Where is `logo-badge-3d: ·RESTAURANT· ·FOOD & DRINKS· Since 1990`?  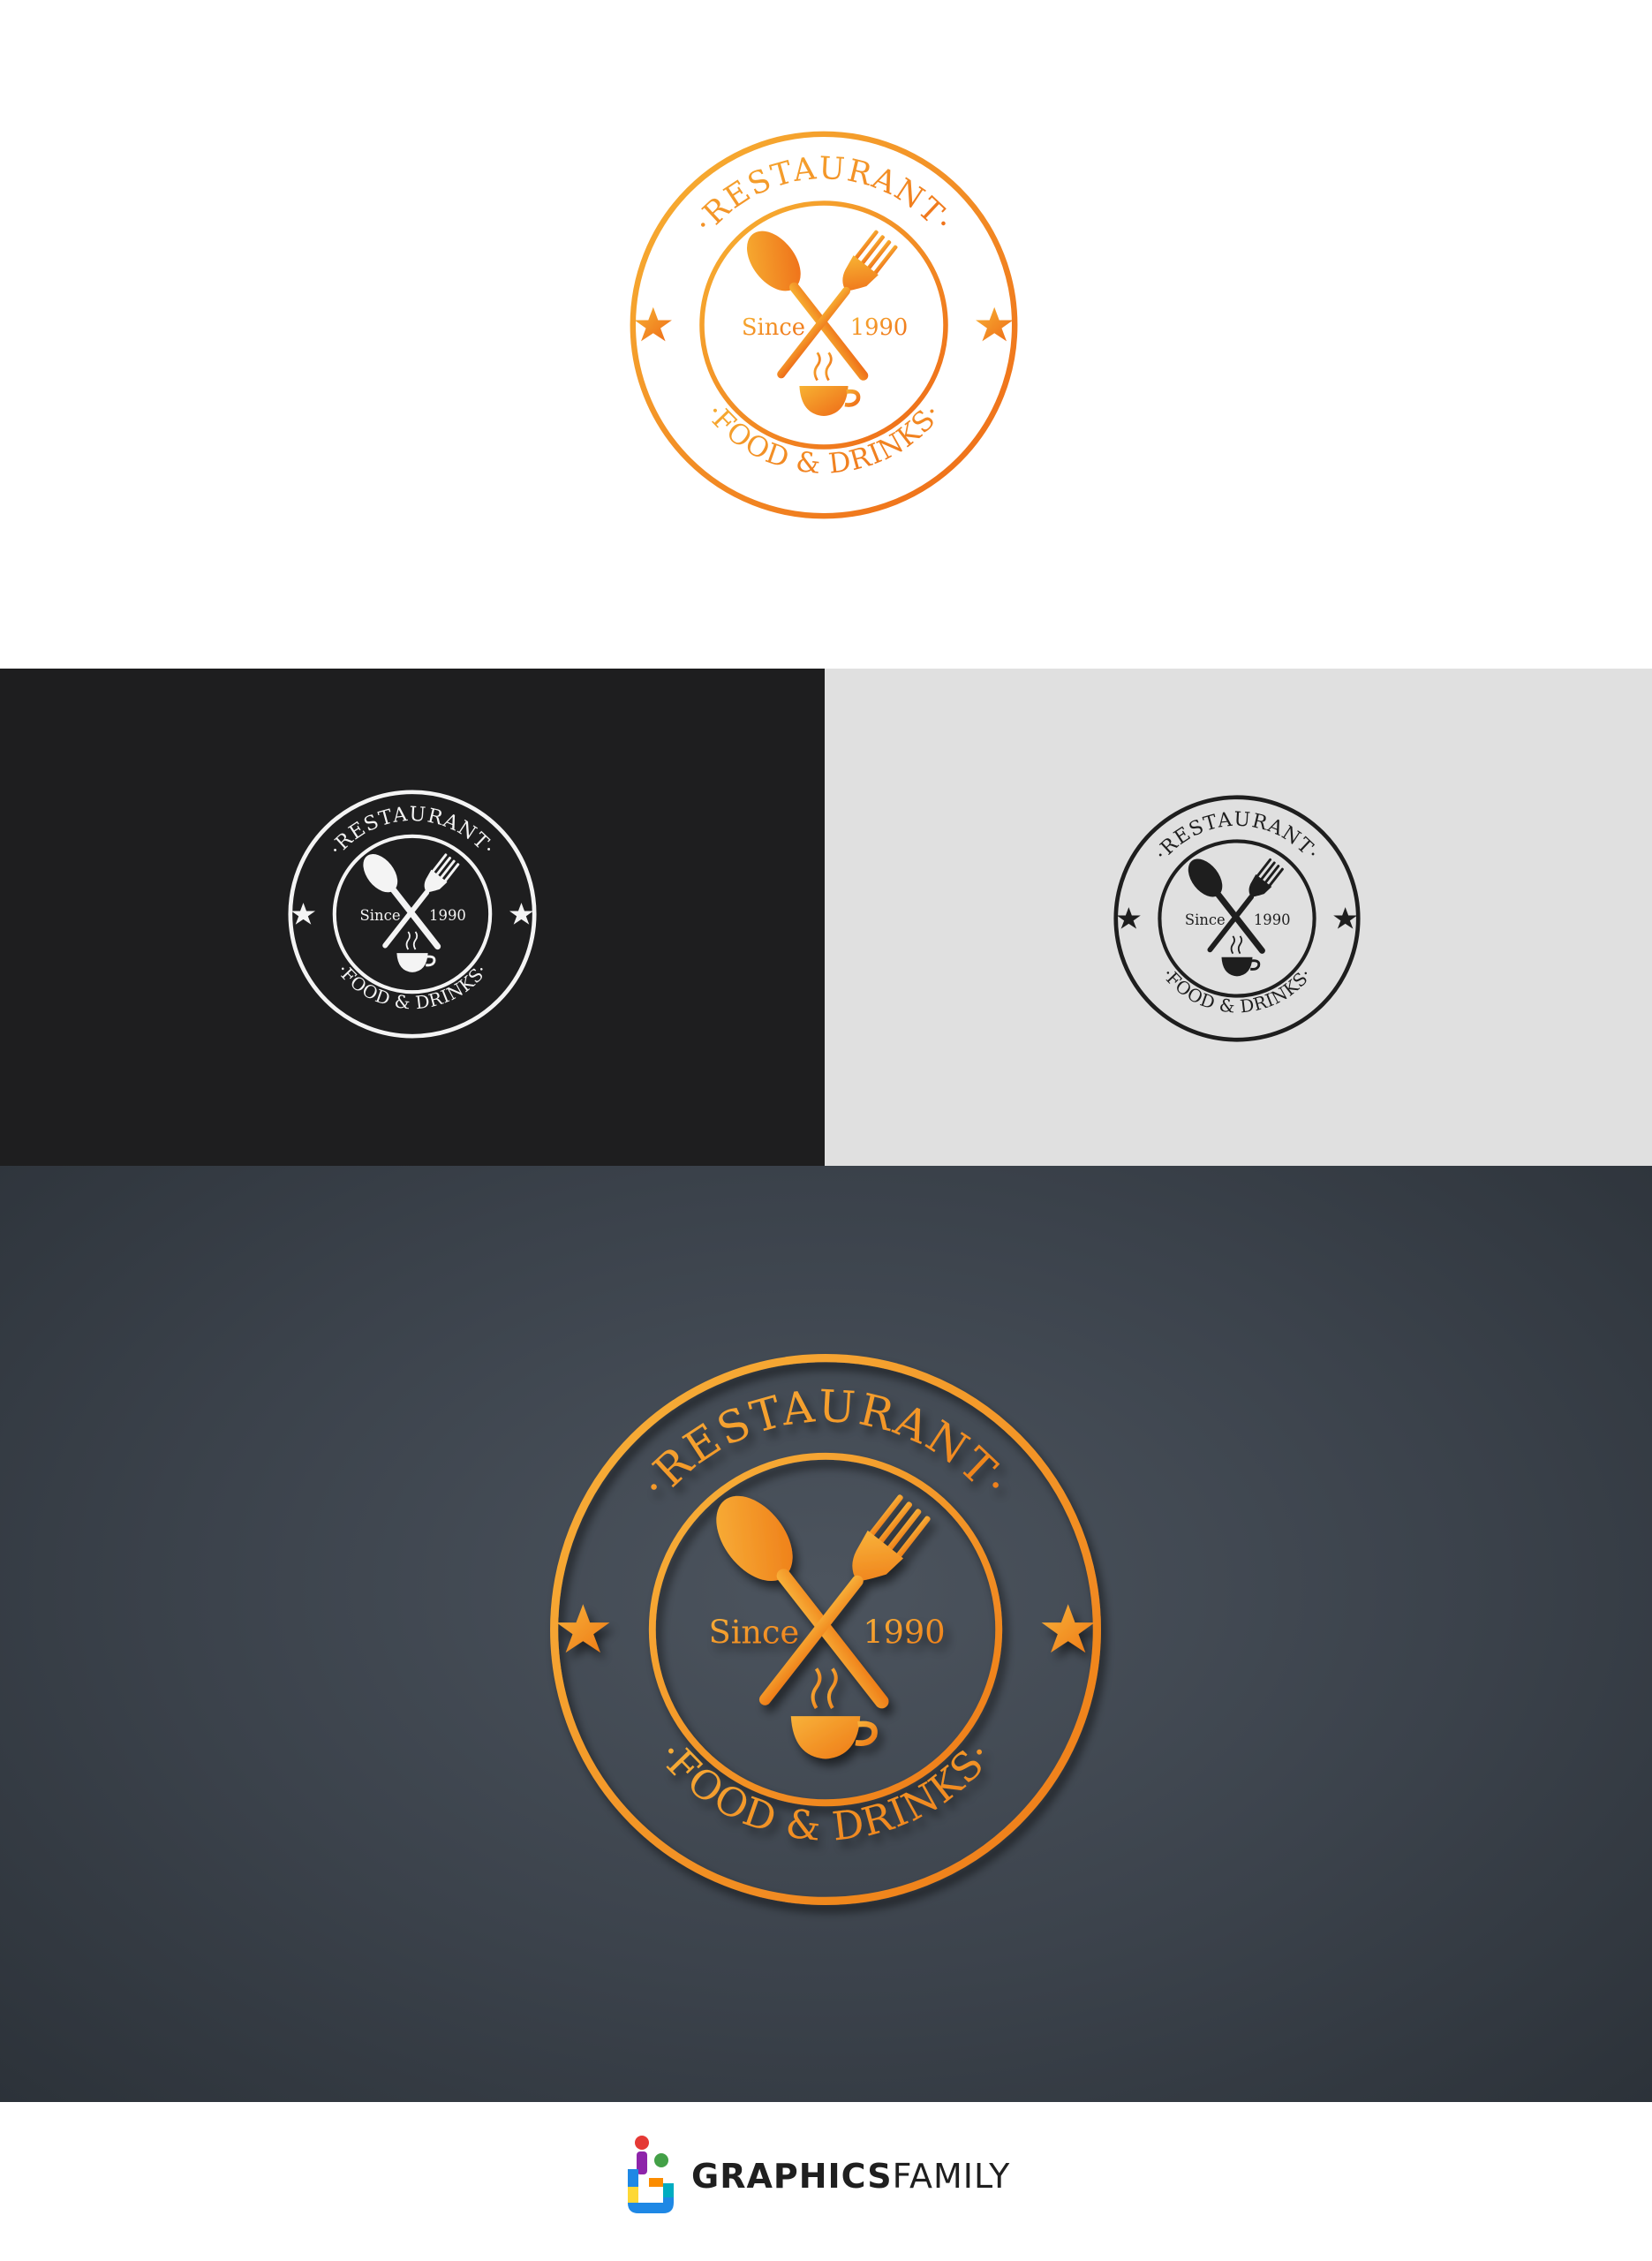 logo-badge-3d: ·RESTAURANT· ·FOOD & DRINKS· Since 1990 is located at coordinates (825, 1629).